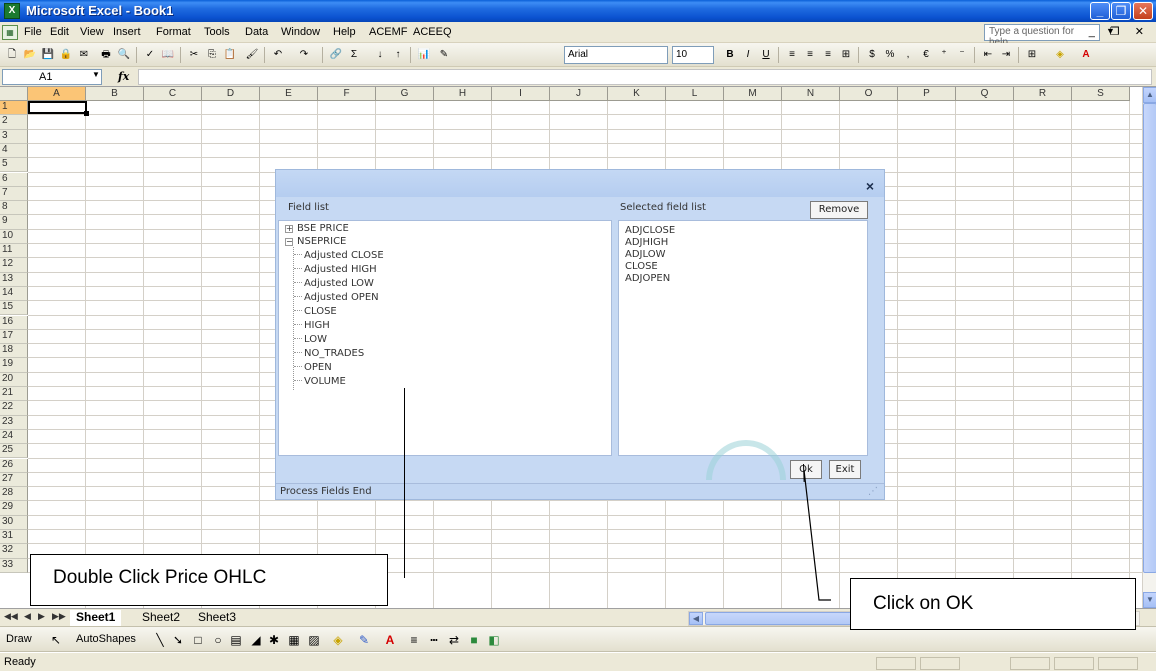 The height and width of the screenshot is (671, 1156). What do you see at coordinates (14, 422) in the screenshot?
I see `row-header: 23` at bounding box center [14, 422].